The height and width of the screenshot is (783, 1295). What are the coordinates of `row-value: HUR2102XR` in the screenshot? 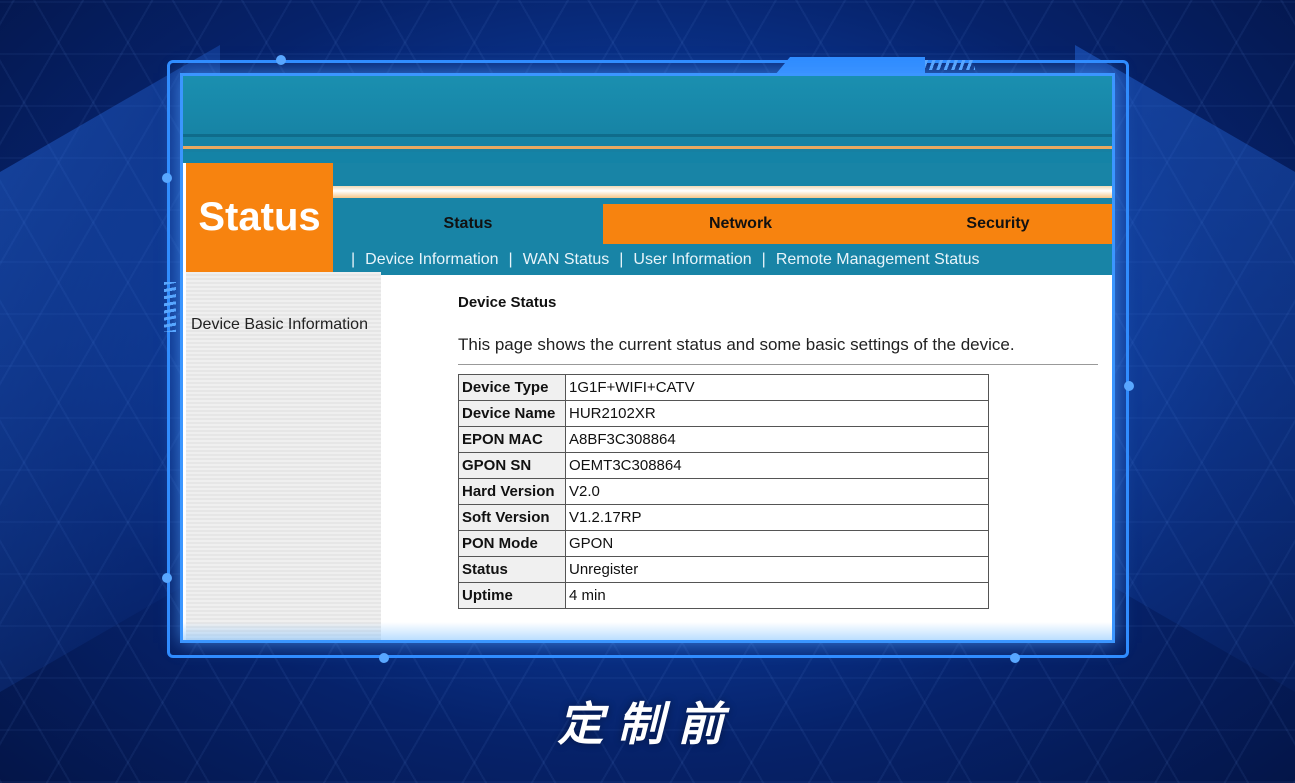 It's located at (777, 413).